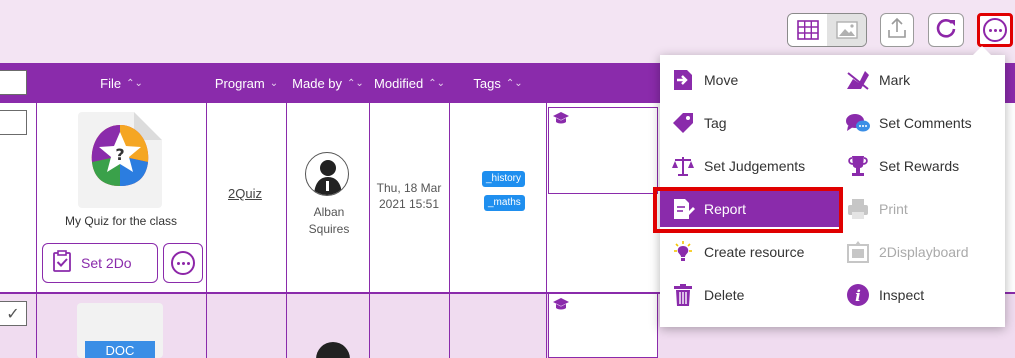 The height and width of the screenshot is (358, 1015). What do you see at coordinates (683, 252) in the screenshot?
I see `lightbulb-icon` at bounding box center [683, 252].